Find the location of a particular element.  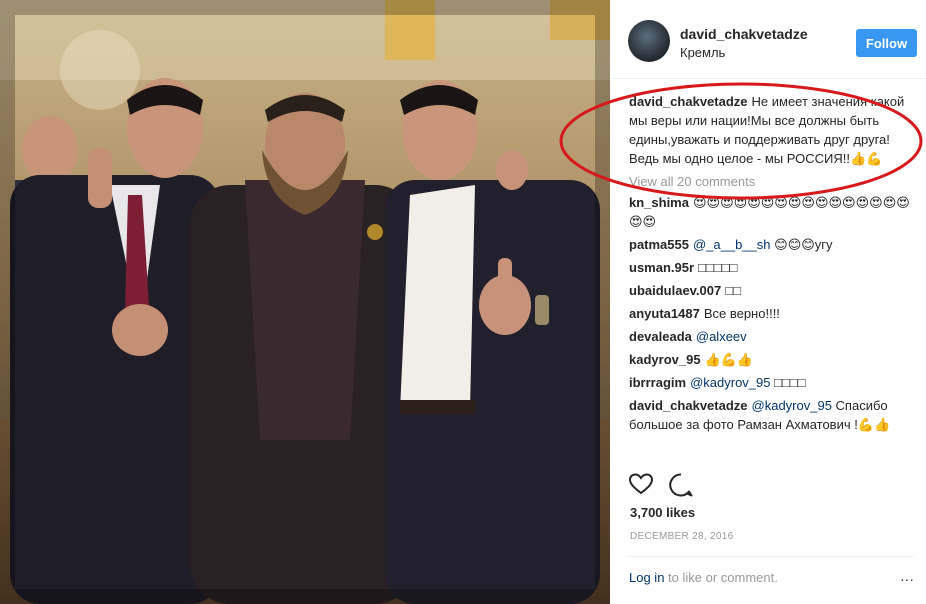

comment-text: Все верно!!!! is located at coordinates (741, 313).